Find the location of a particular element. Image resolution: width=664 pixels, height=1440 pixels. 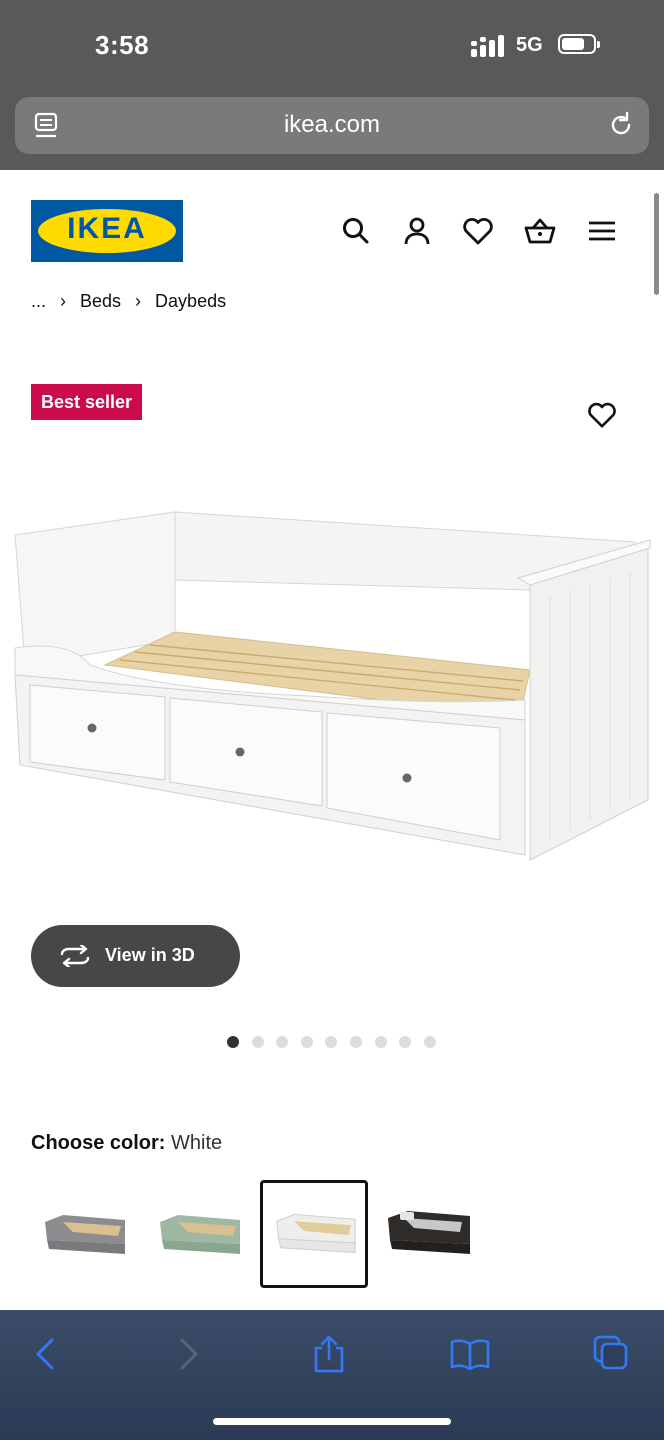

url-text: ikea.com is located at coordinates (332, 125).